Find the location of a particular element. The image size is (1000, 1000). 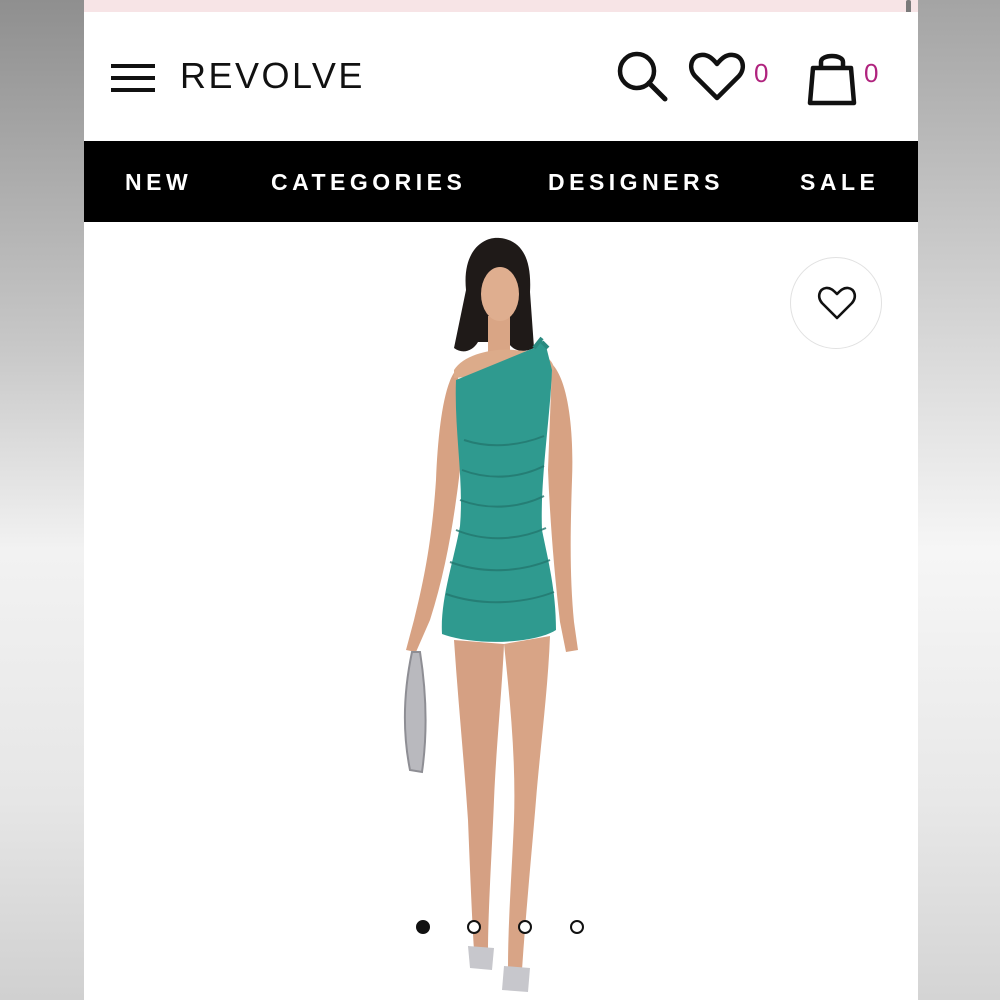

shopping-bag-icon is located at coordinates (832, 79).